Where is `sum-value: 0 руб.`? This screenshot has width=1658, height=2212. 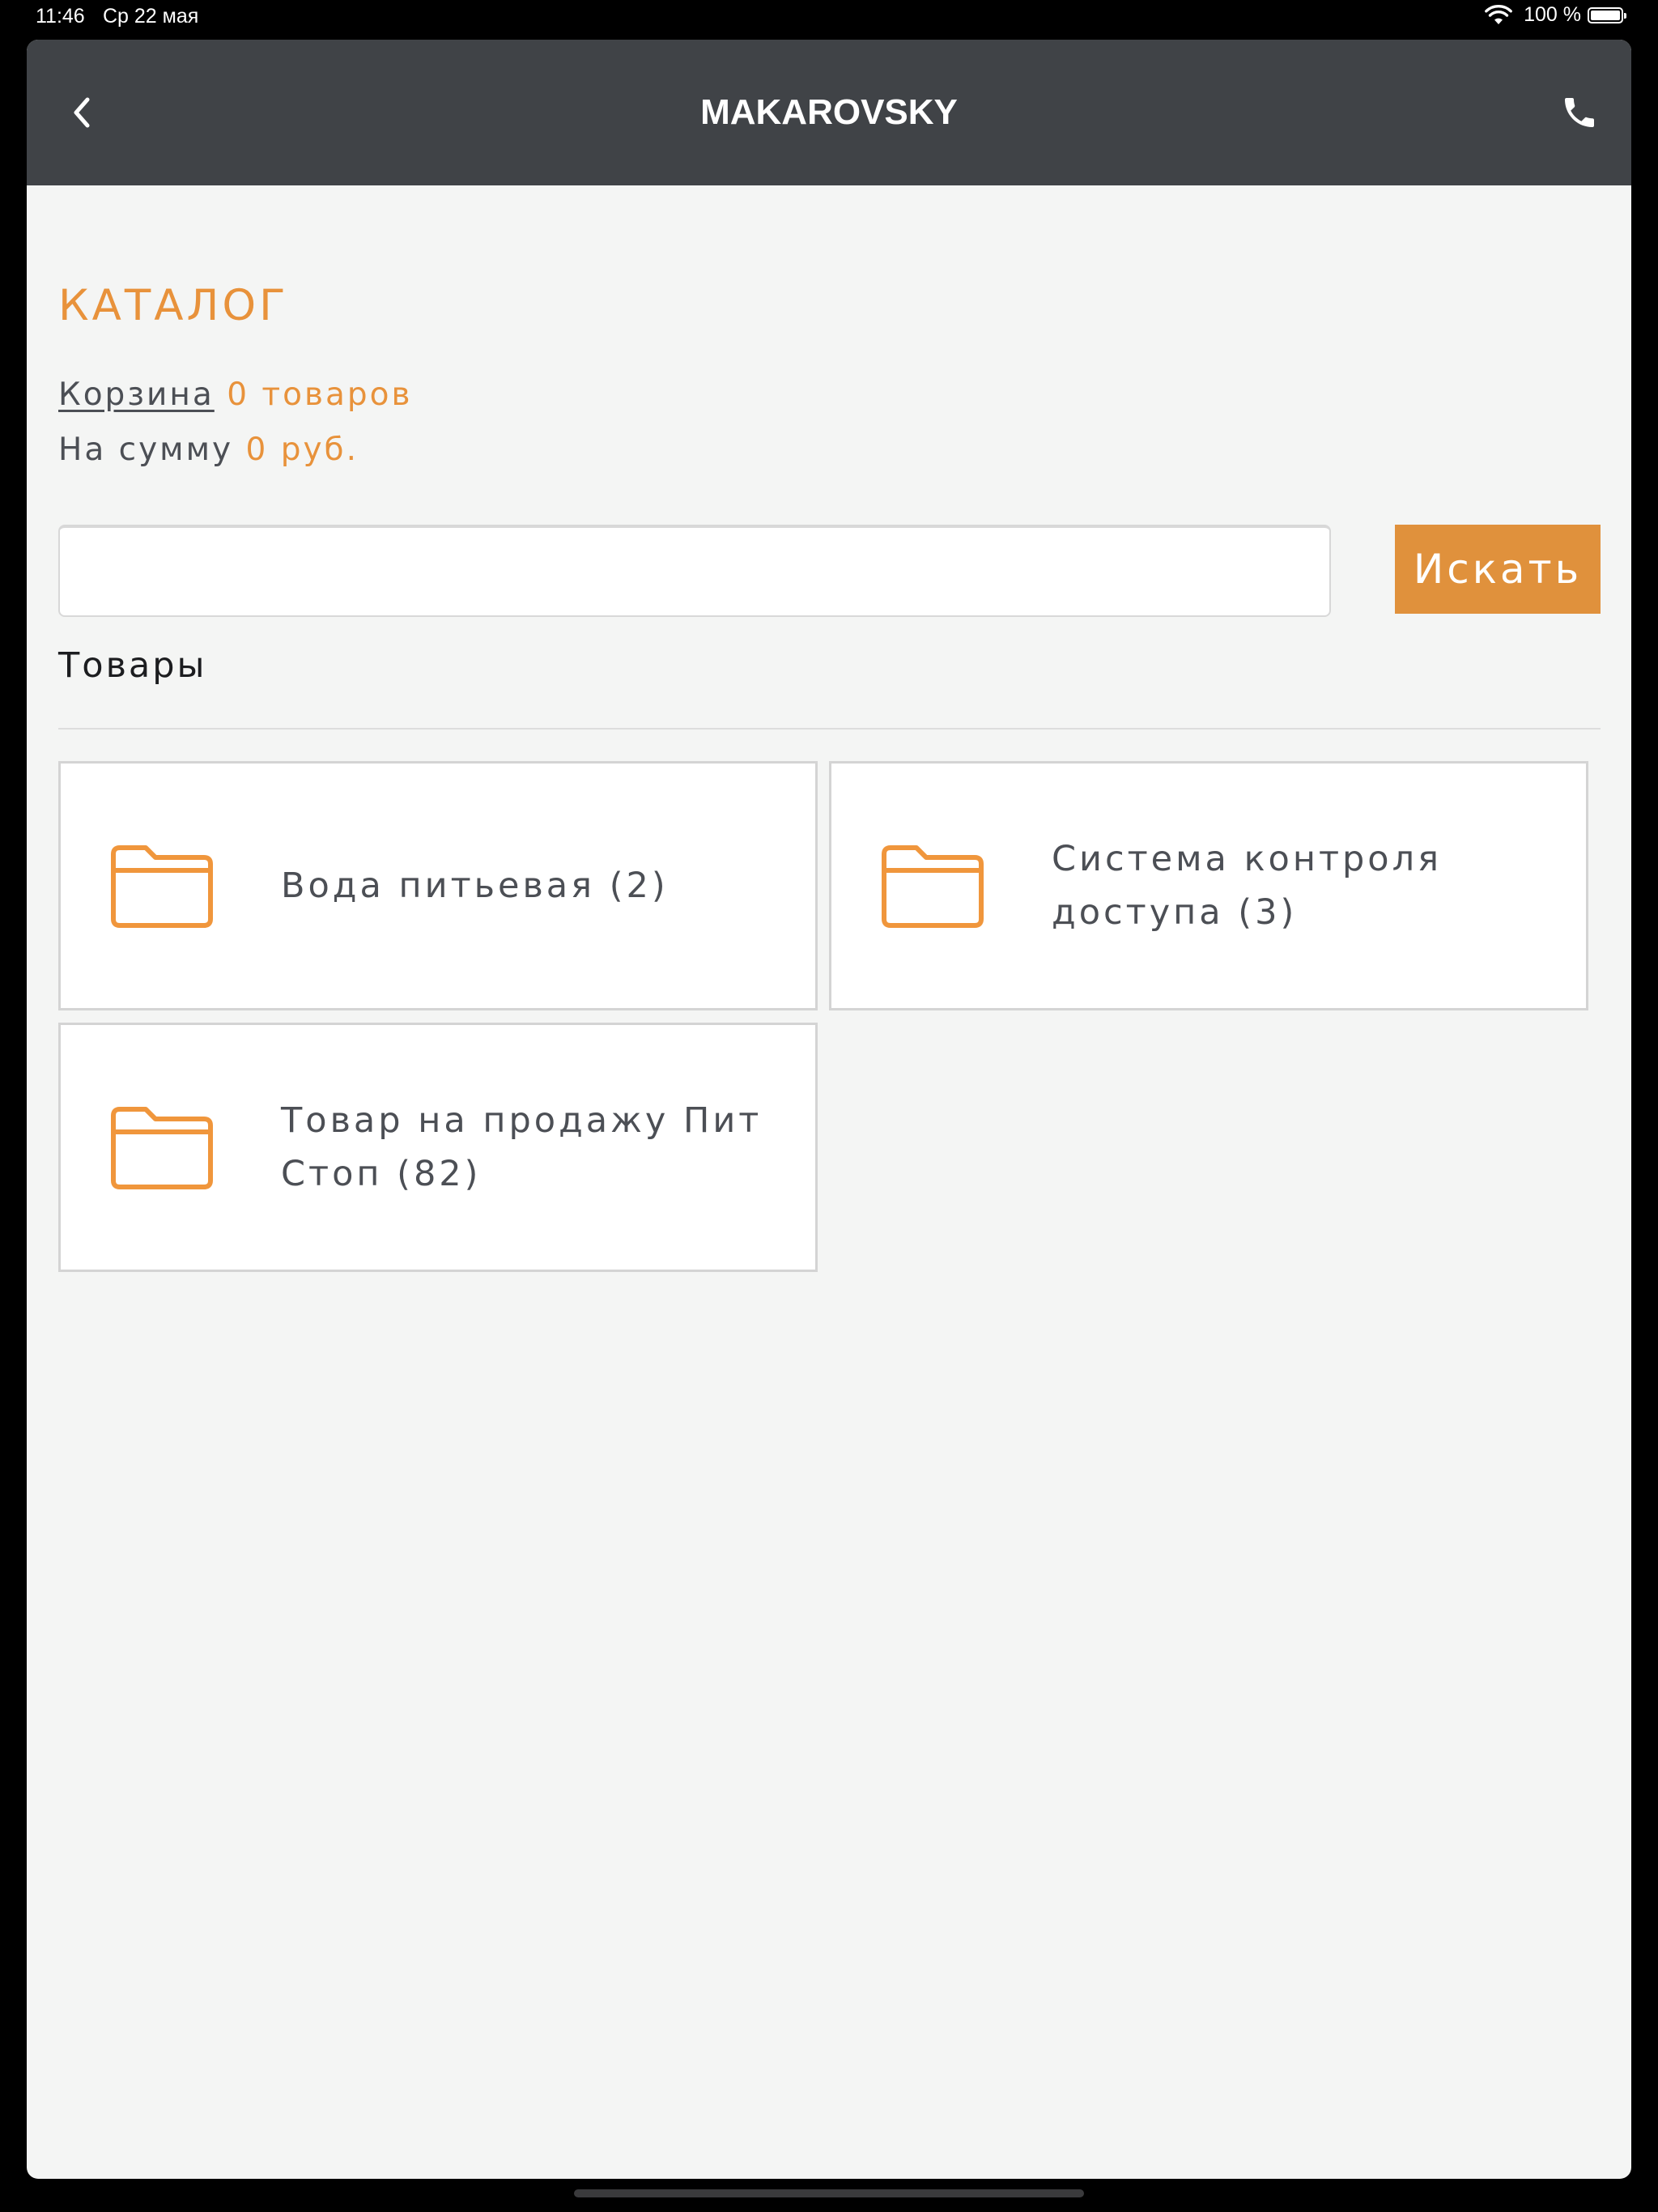 sum-value: 0 руб. is located at coordinates (302, 450).